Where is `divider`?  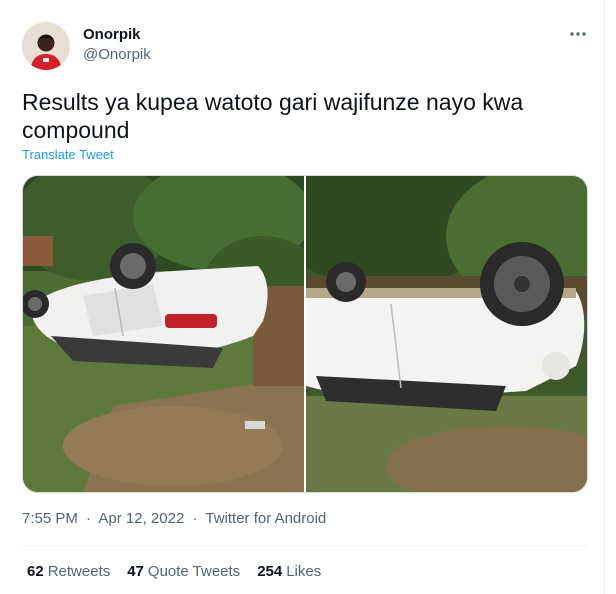
divider is located at coordinates (305, 545).